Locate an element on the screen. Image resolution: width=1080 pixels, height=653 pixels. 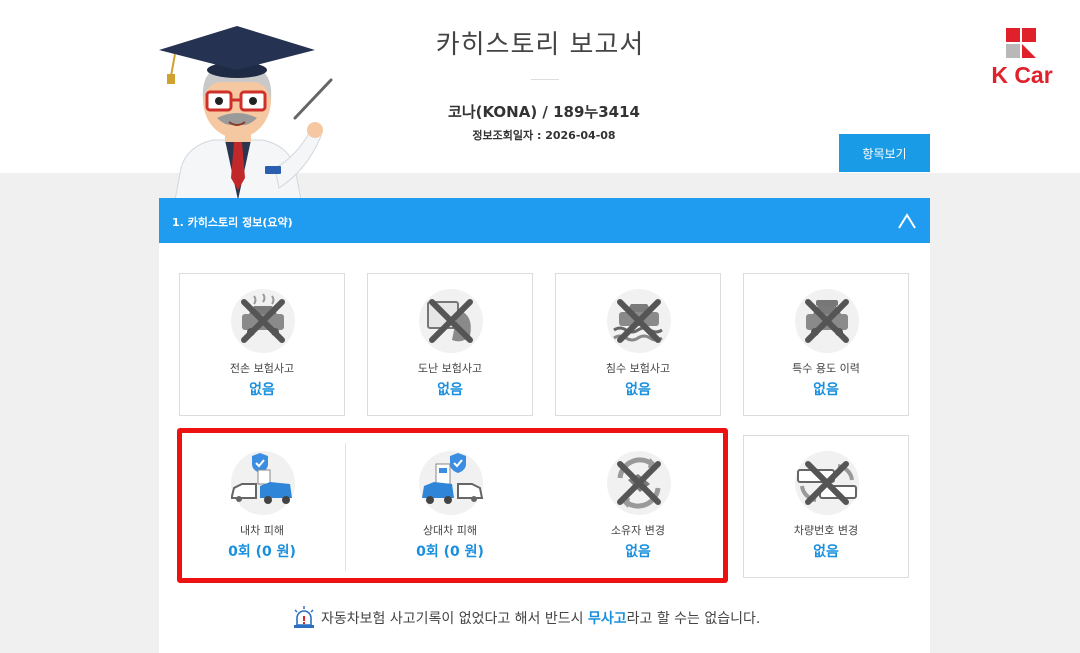
card-flood: 침수 보험사고 없음 is located at coordinates (638, 344).